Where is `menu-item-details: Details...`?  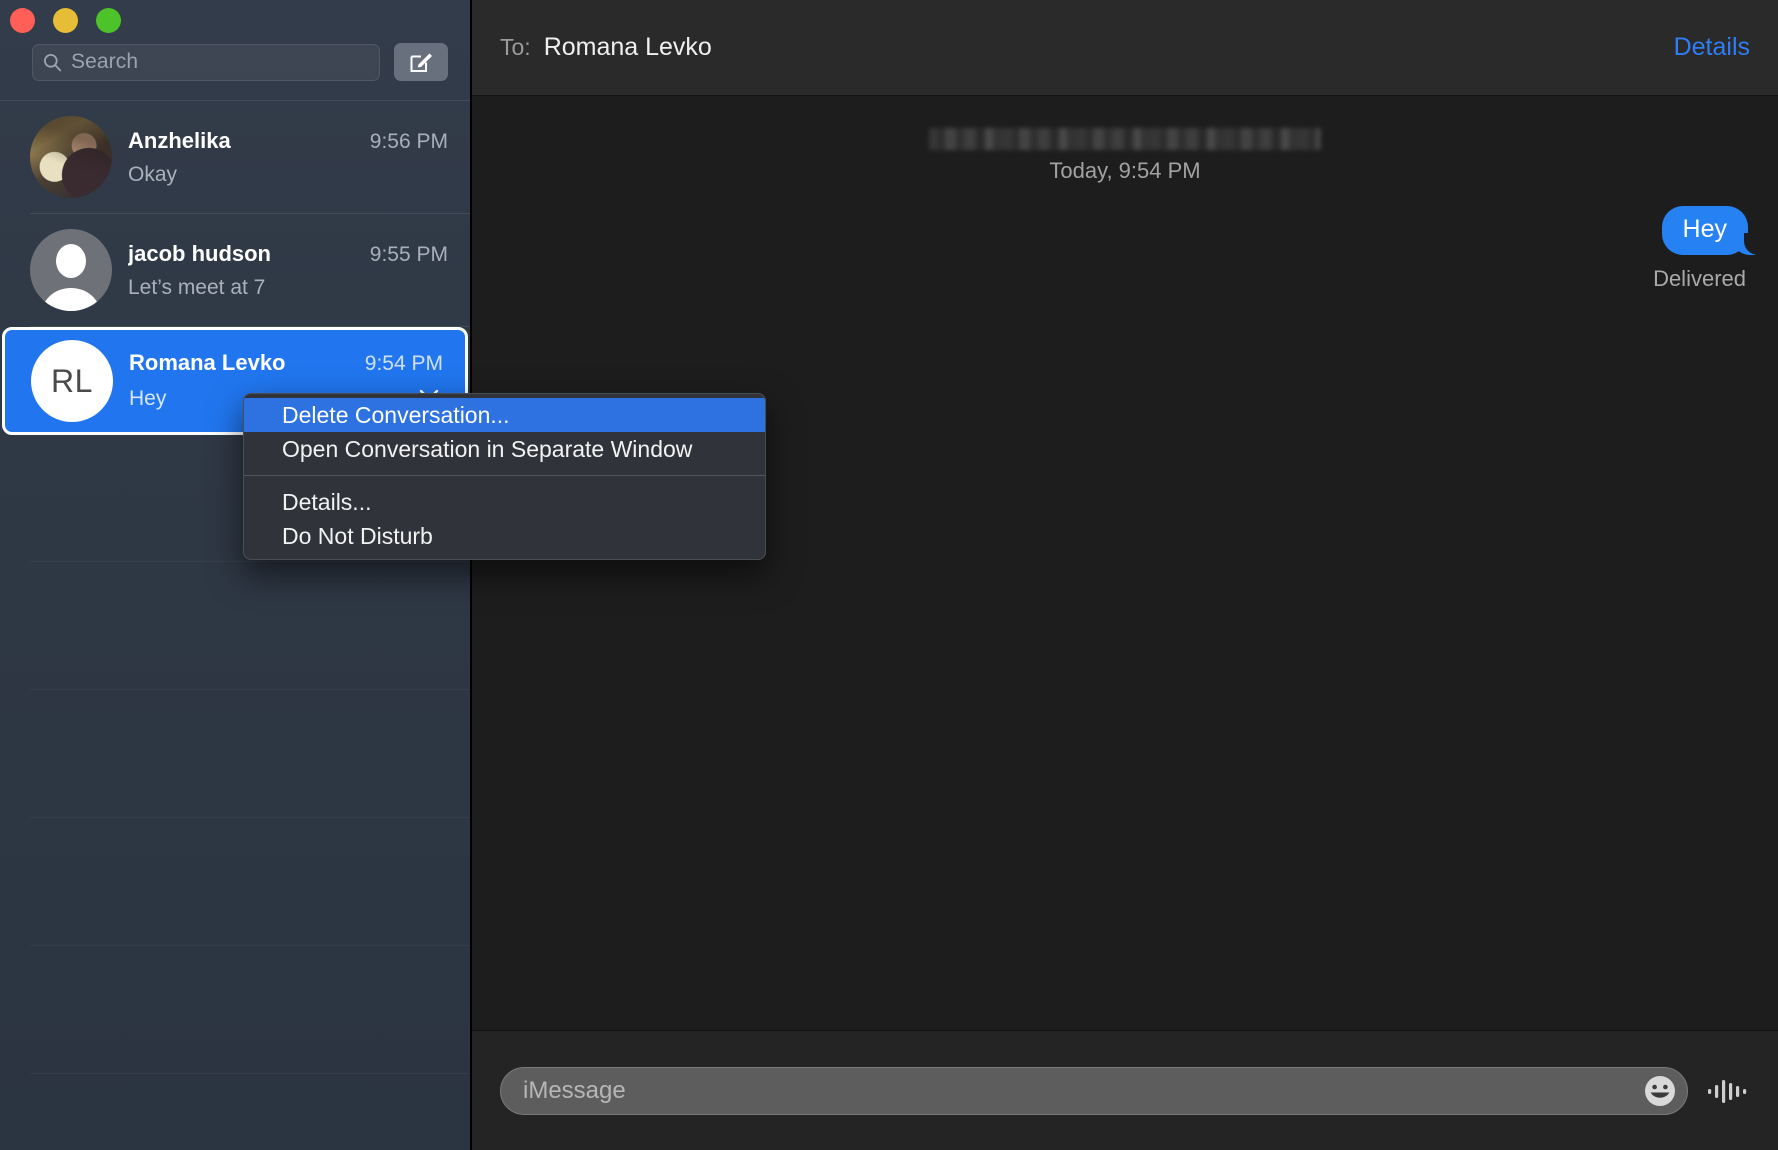 menu-item-details: Details... is located at coordinates (504, 502).